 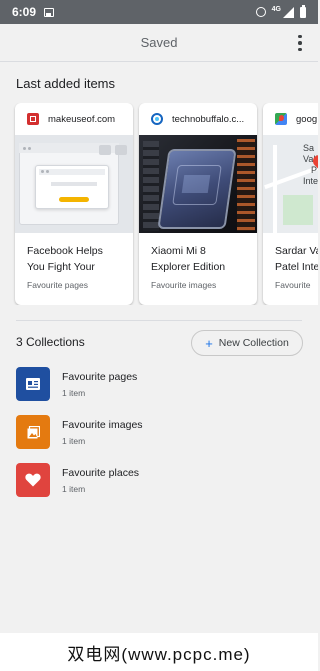 What do you see at coordinates (161, 480) in the screenshot?
I see `collection-item-favourite-places: Favourite places 1 item` at bounding box center [161, 480].